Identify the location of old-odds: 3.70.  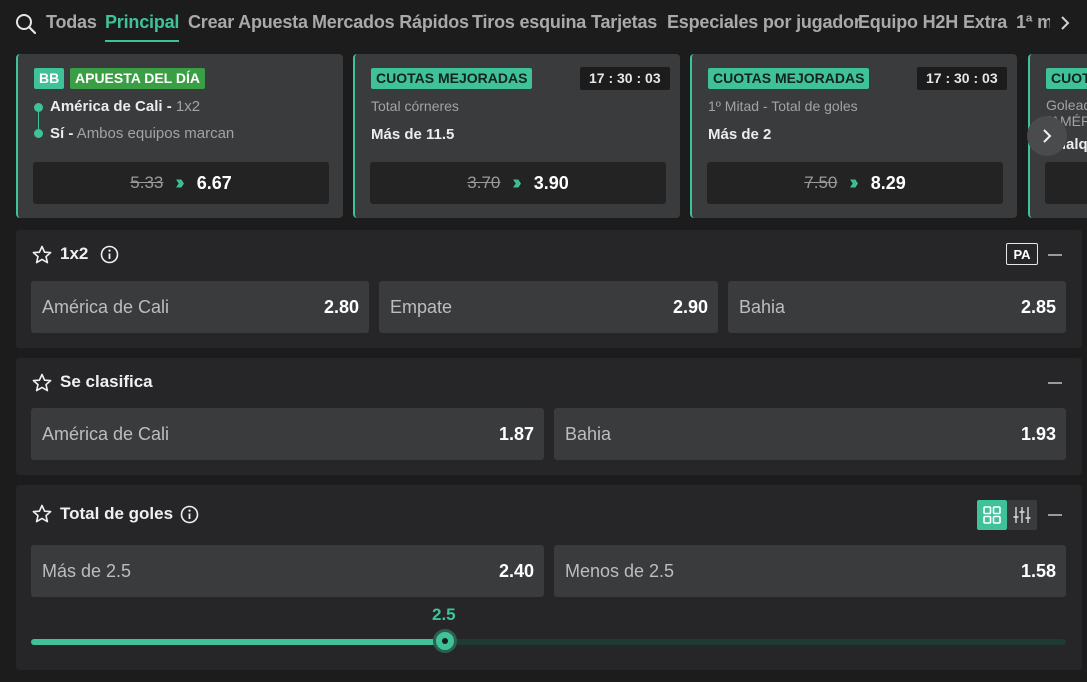
(484, 182).